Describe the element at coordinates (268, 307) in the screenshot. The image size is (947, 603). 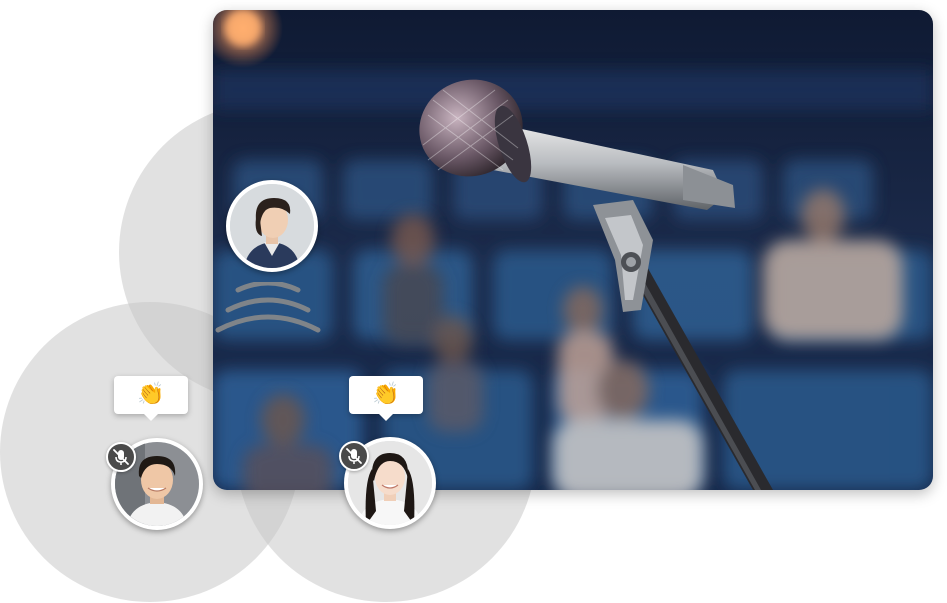
I see `sound-waves-icon` at that location.